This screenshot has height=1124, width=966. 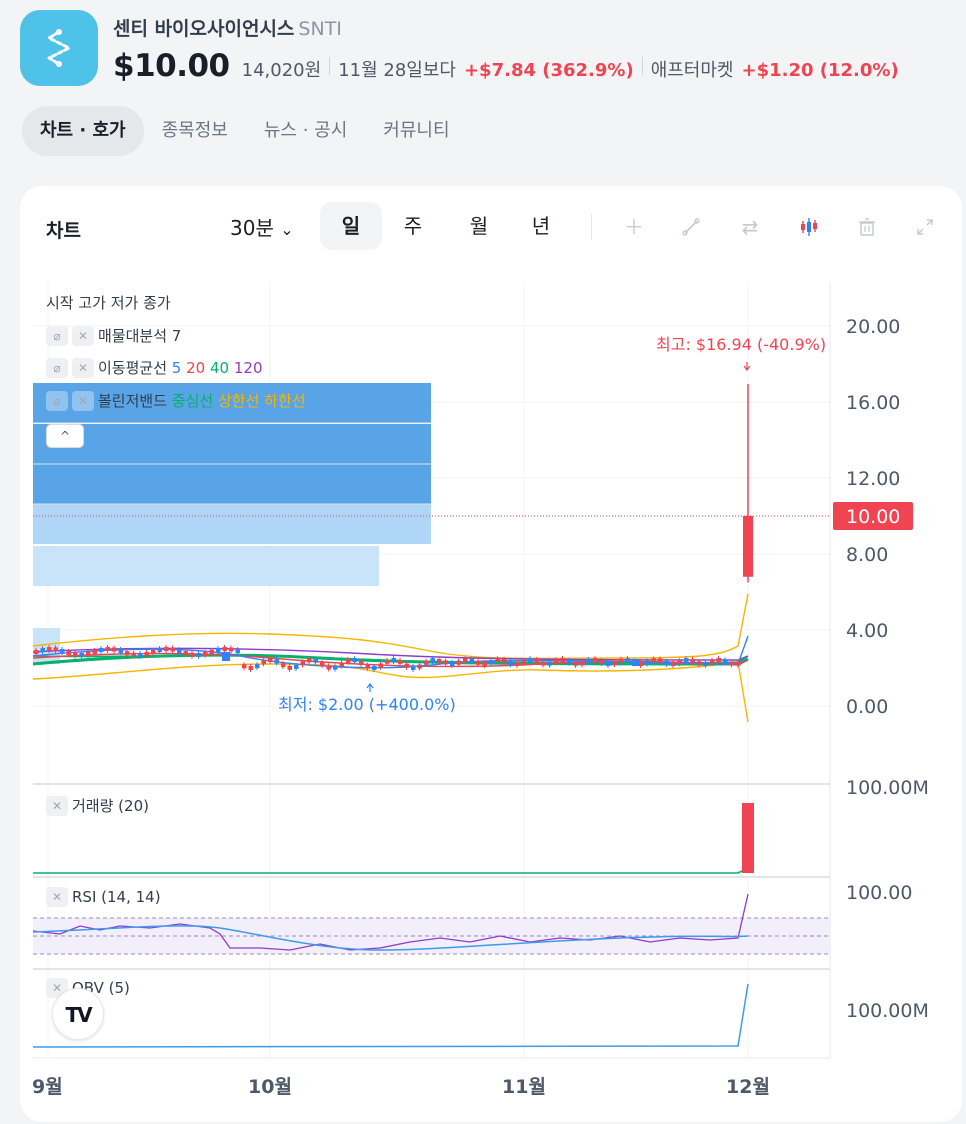 What do you see at coordinates (741, 344) in the screenshot?
I see `high-annotation: 최고: $16.94 (-40.9%)` at bounding box center [741, 344].